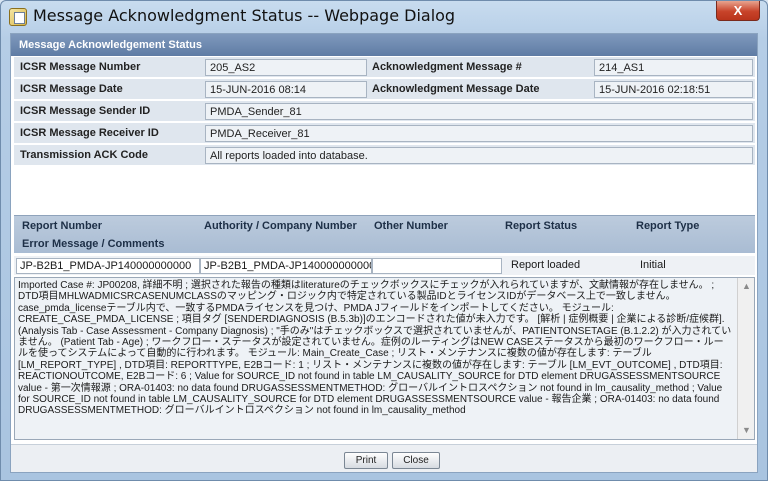 Image resolution: width=768 pixels, height=481 pixels. I want to click on message-scrollbar: ▲ ▼, so click(745, 358).